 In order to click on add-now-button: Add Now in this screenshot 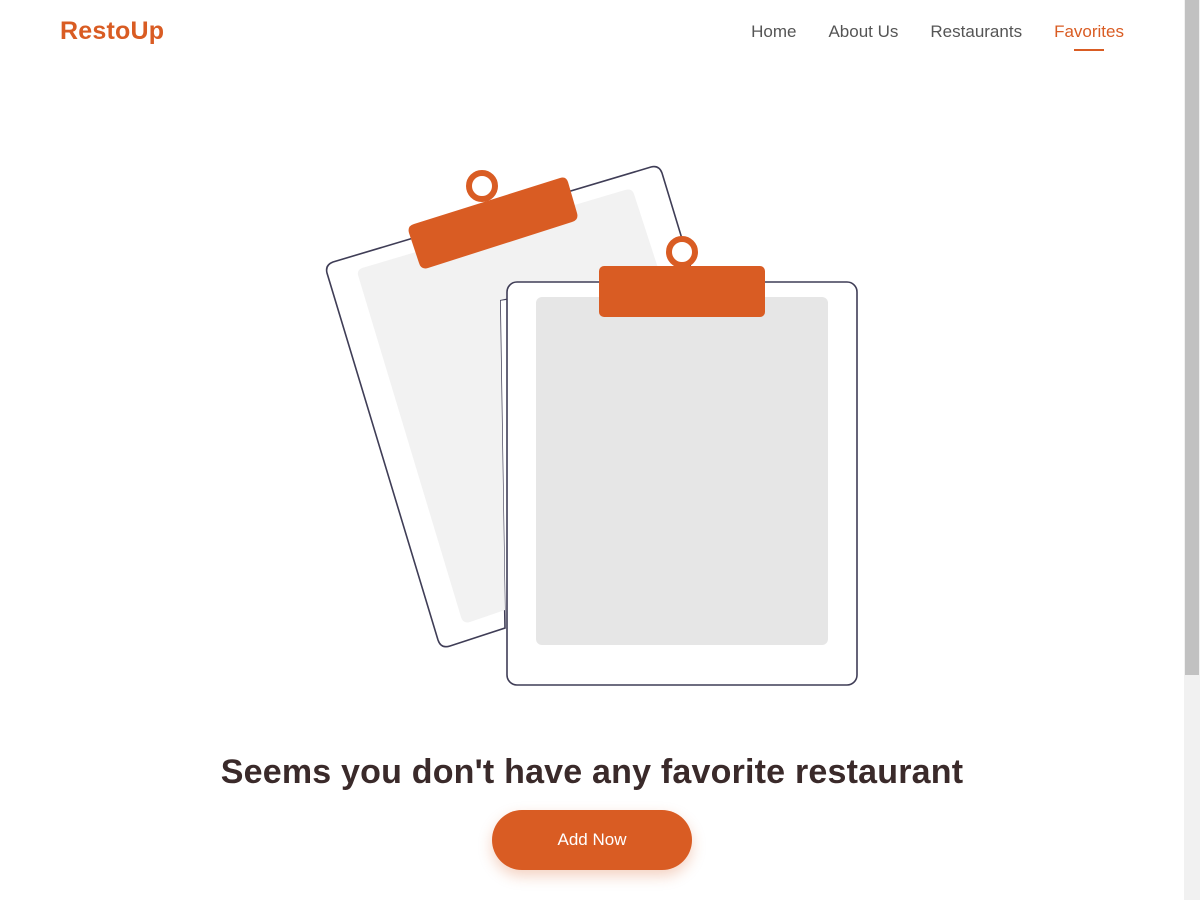, I will do `click(592, 840)`.